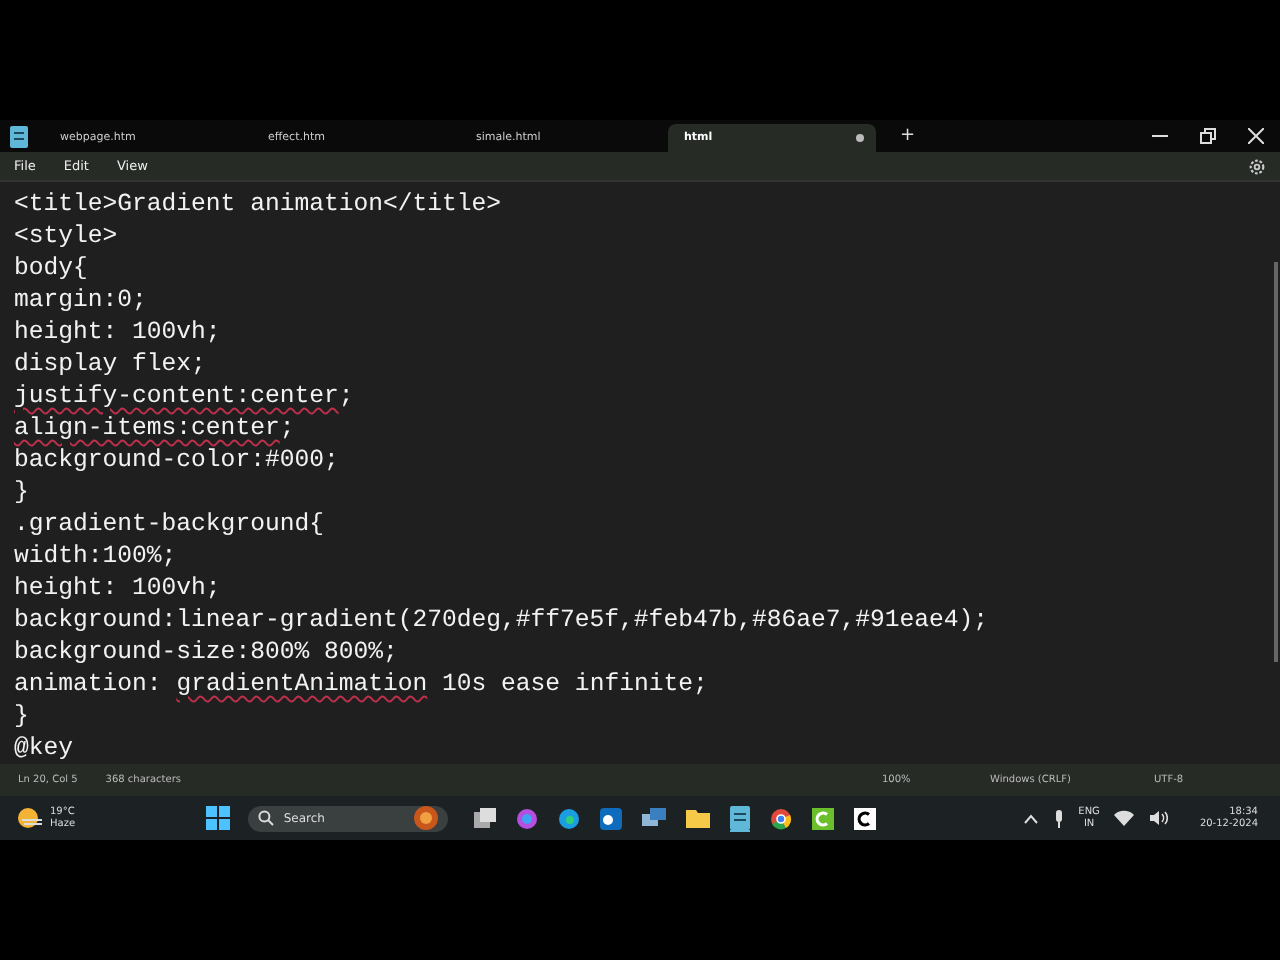  What do you see at coordinates (1257, 166) in the screenshot?
I see `settings-icon` at bounding box center [1257, 166].